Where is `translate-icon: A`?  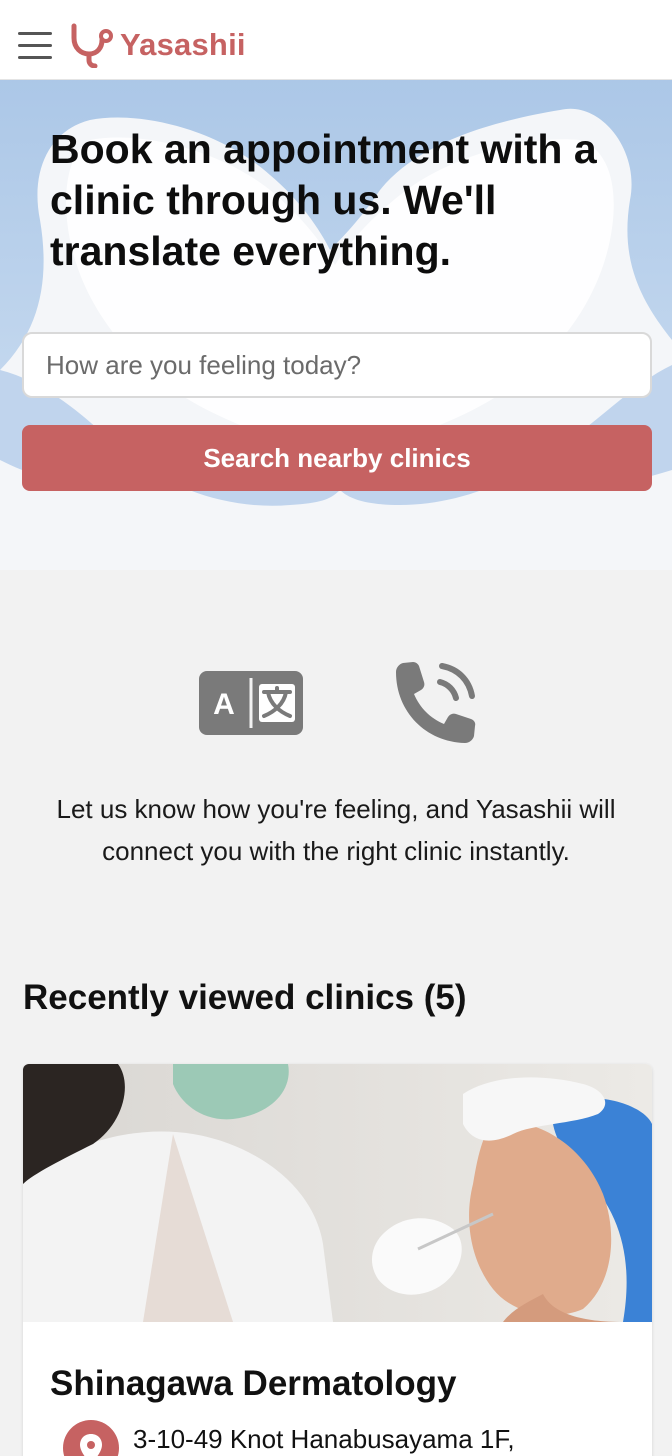
translate-icon: A is located at coordinates (251, 703).